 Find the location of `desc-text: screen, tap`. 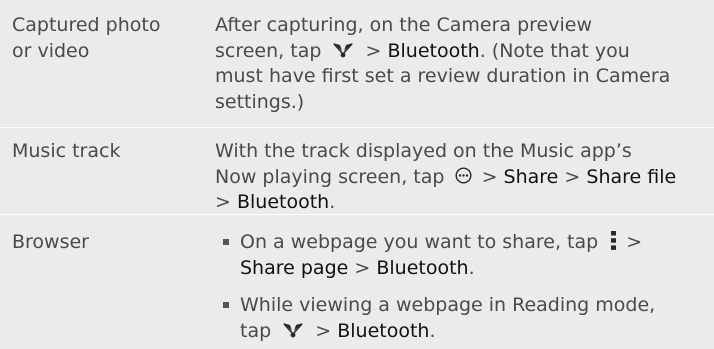

desc-text: screen, tap is located at coordinates (268, 50).